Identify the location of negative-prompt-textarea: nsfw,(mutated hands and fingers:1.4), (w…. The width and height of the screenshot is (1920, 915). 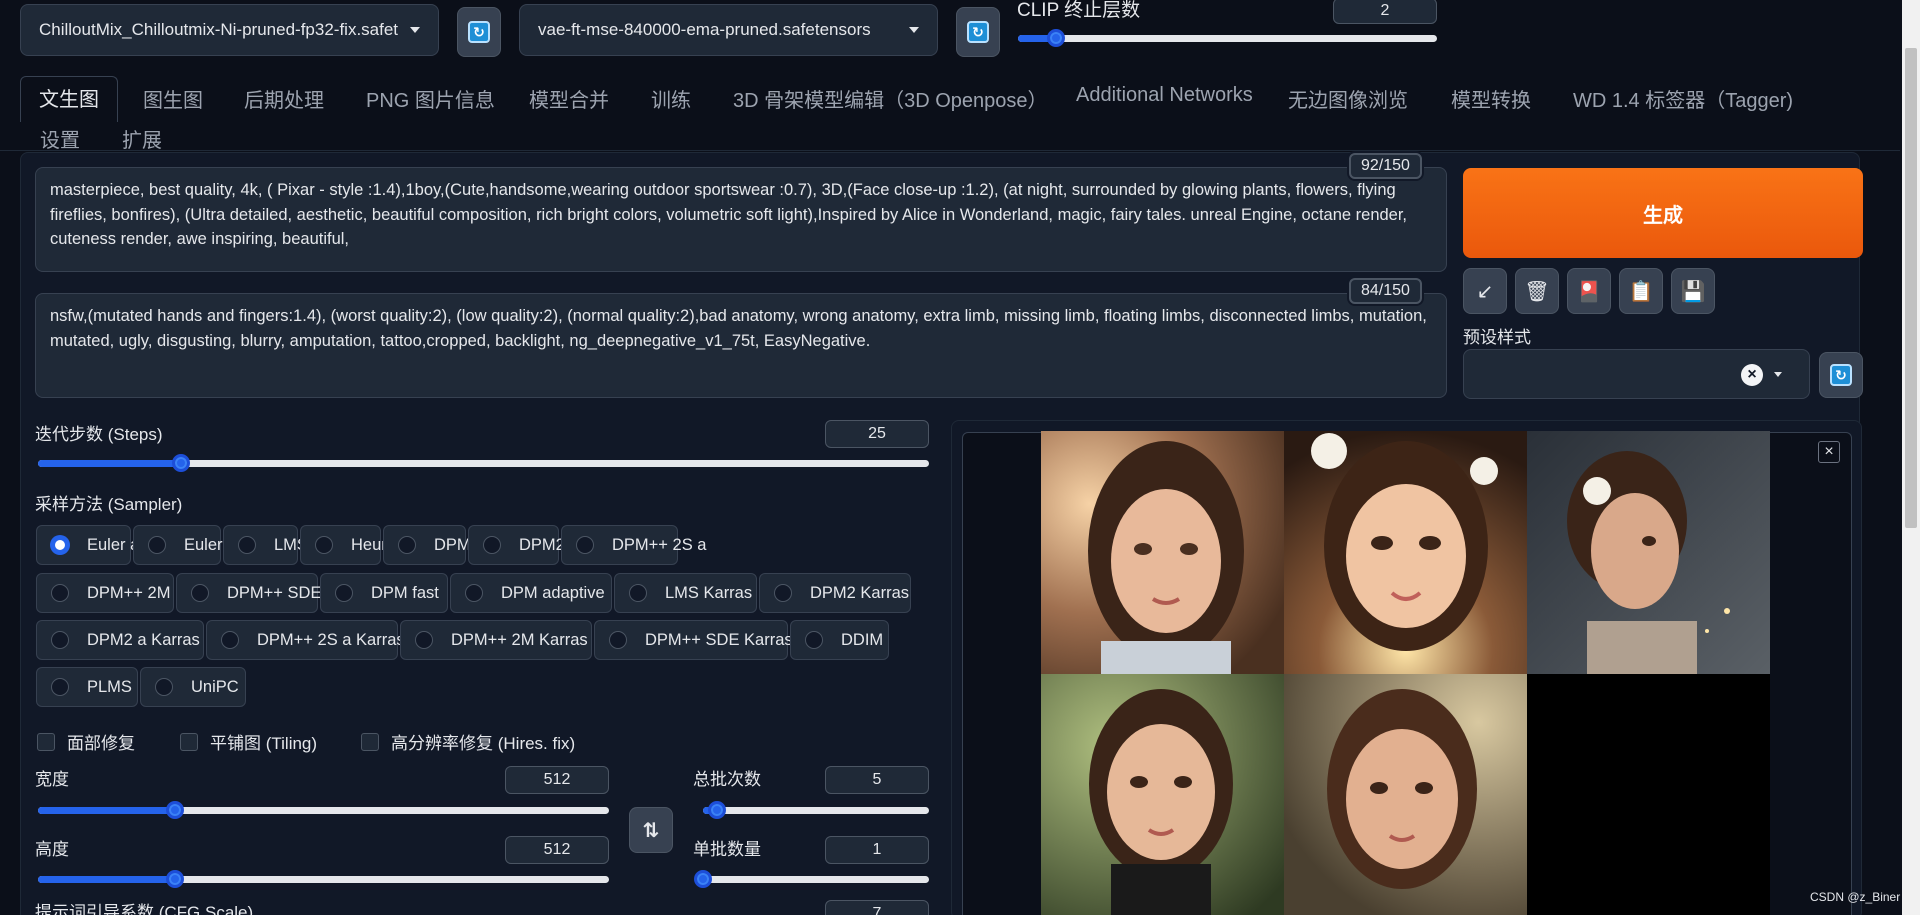
(741, 345).